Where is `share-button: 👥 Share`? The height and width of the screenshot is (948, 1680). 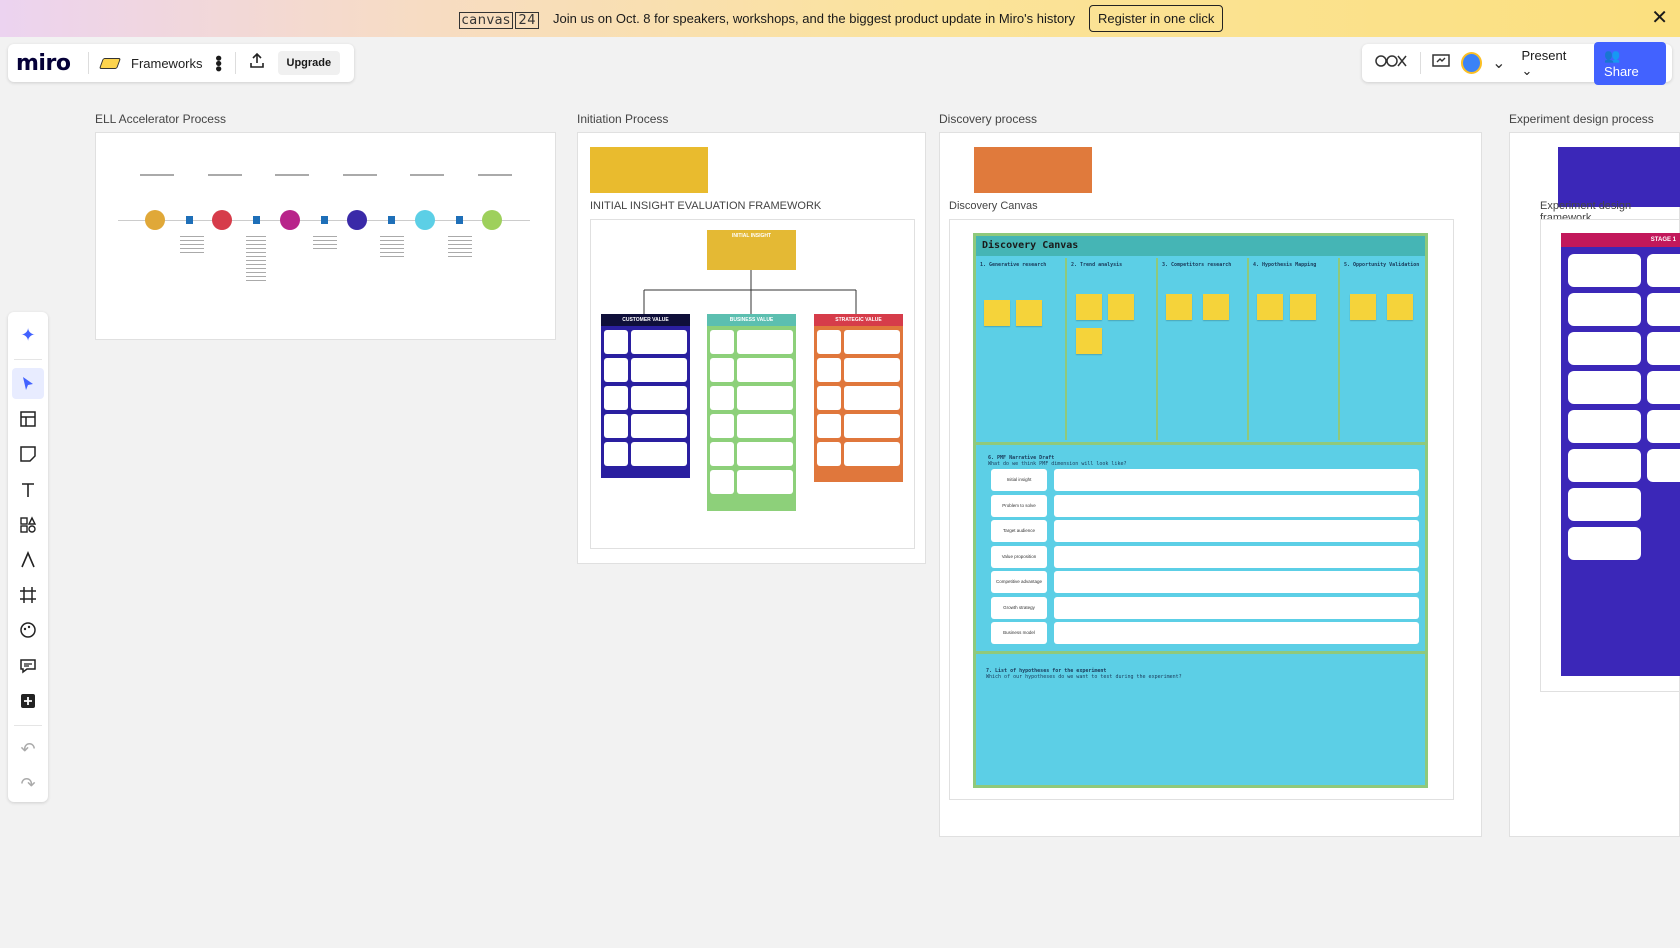 share-button: 👥 Share is located at coordinates (1630, 63).